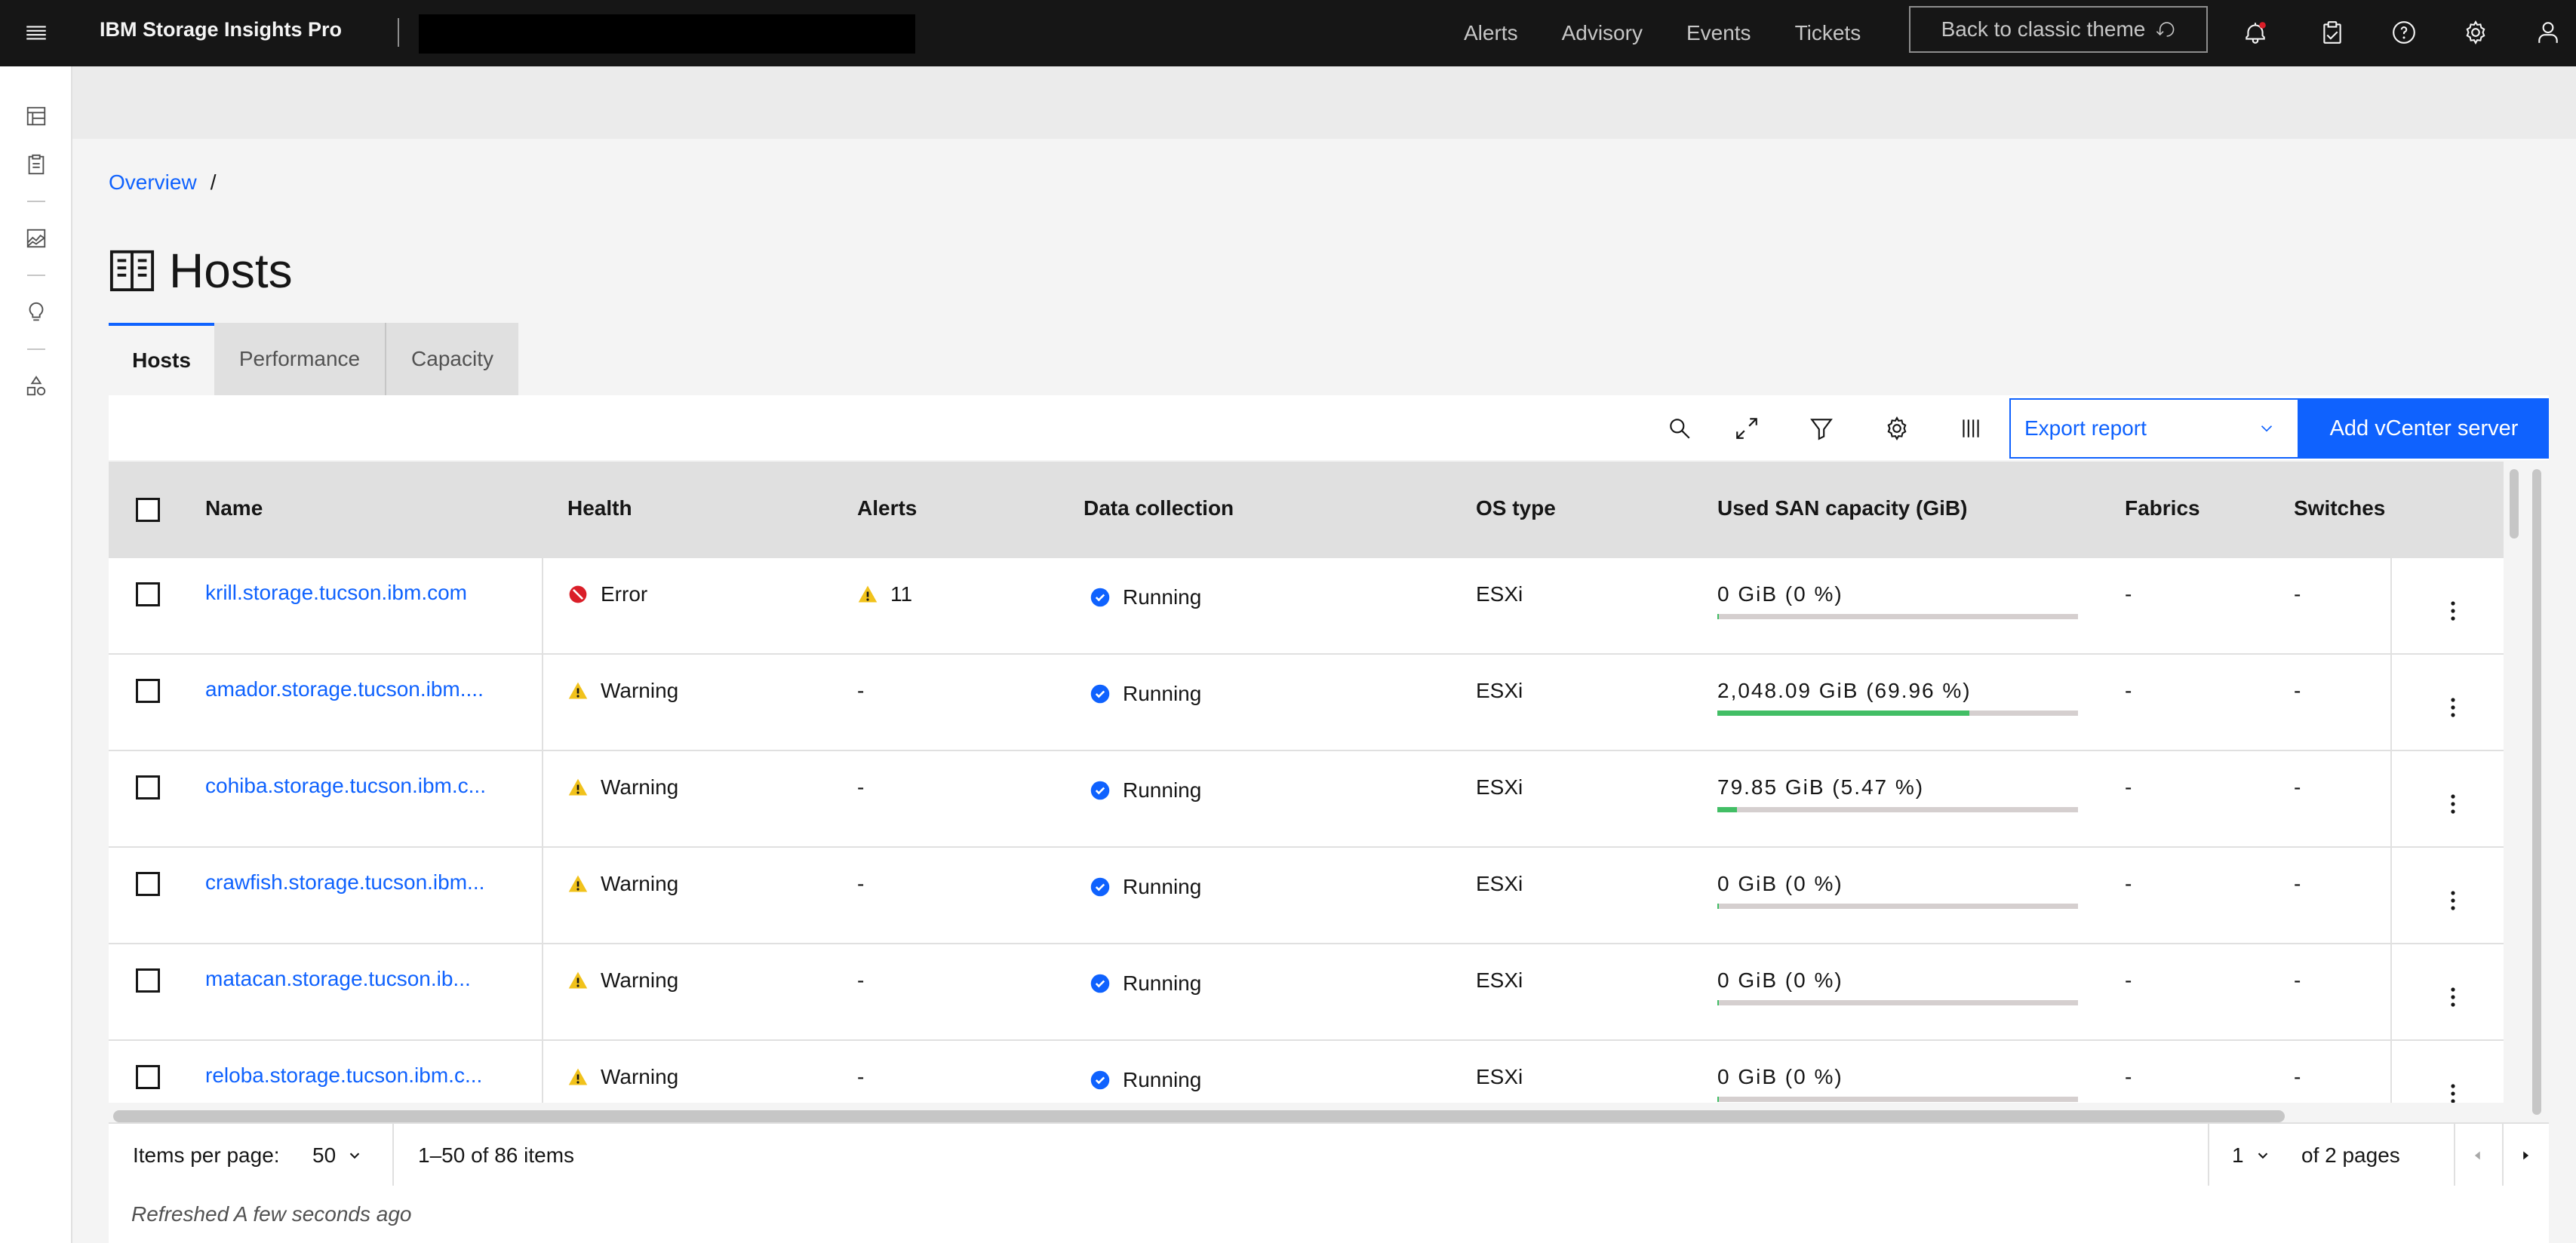 The height and width of the screenshot is (1243, 2576). What do you see at coordinates (36, 313) in the screenshot?
I see `idea-icon` at bounding box center [36, 313].